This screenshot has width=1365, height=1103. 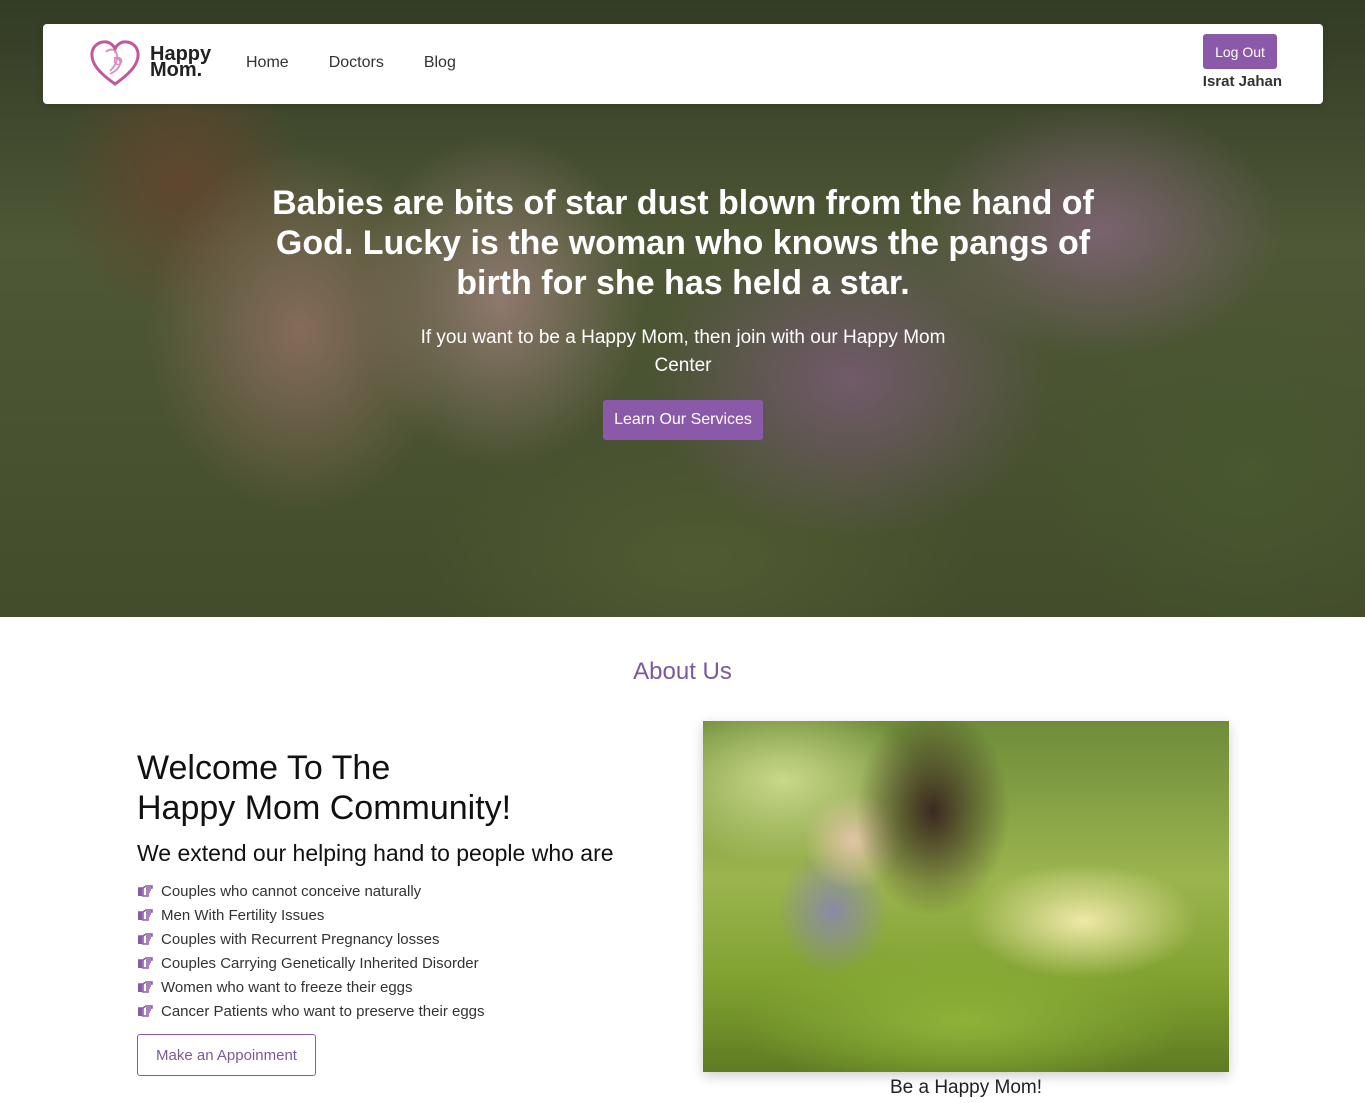 I want to click on about-section-title: About Us, so click(x=682, y=671).